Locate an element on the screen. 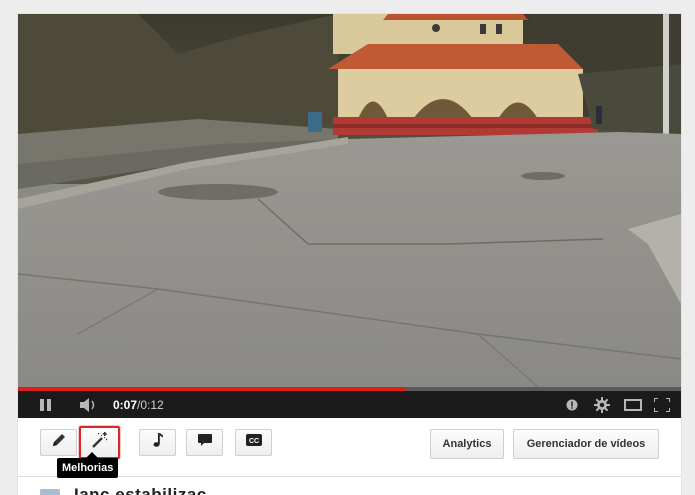  pencil-icon is located at coordinates (59, 442).